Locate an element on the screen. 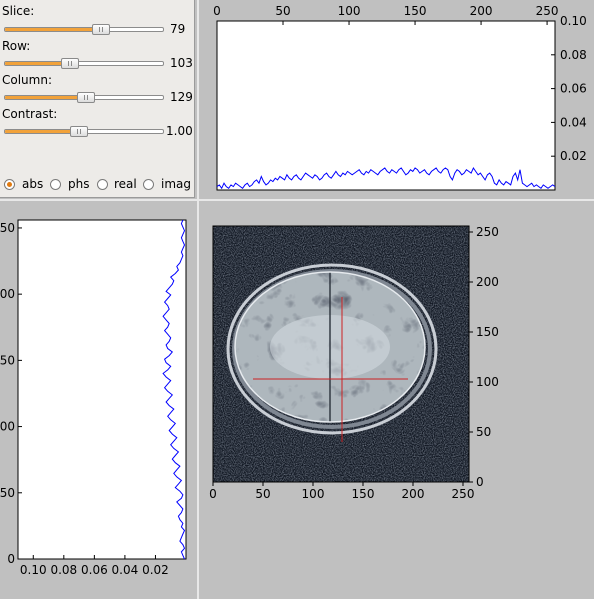  mode-abs-radio is located at coordinates (9, 184).